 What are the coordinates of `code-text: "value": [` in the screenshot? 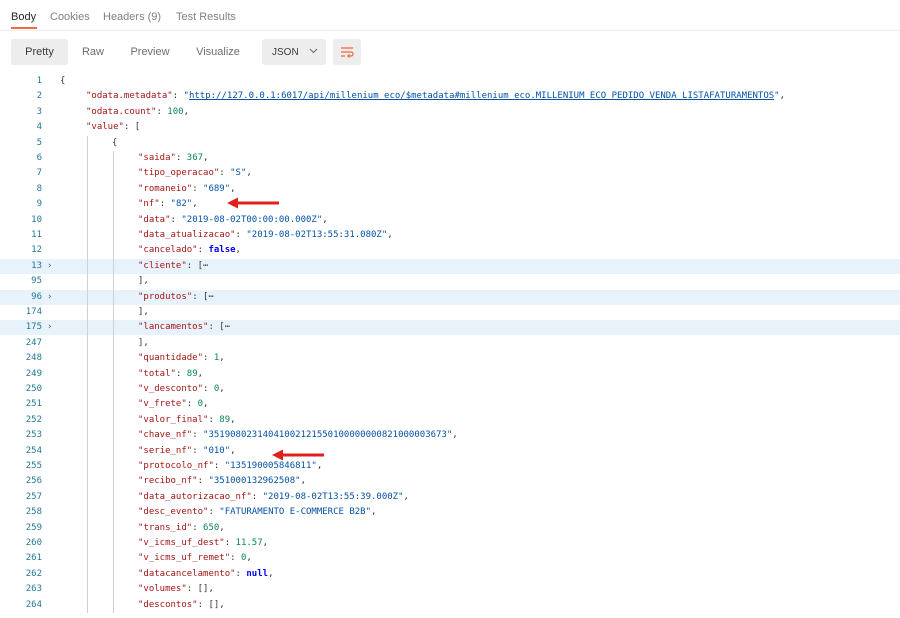 It's located at (113, 127).